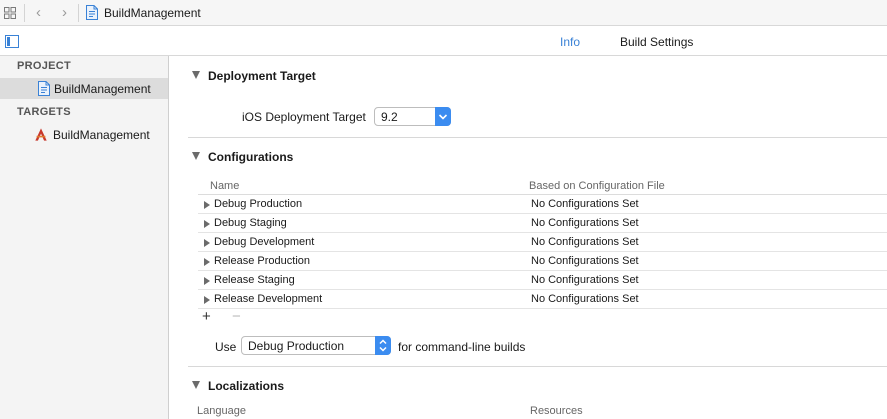 This screenshot has height=419, width=887. I want to click on use-label: Use, so click(226, 347).